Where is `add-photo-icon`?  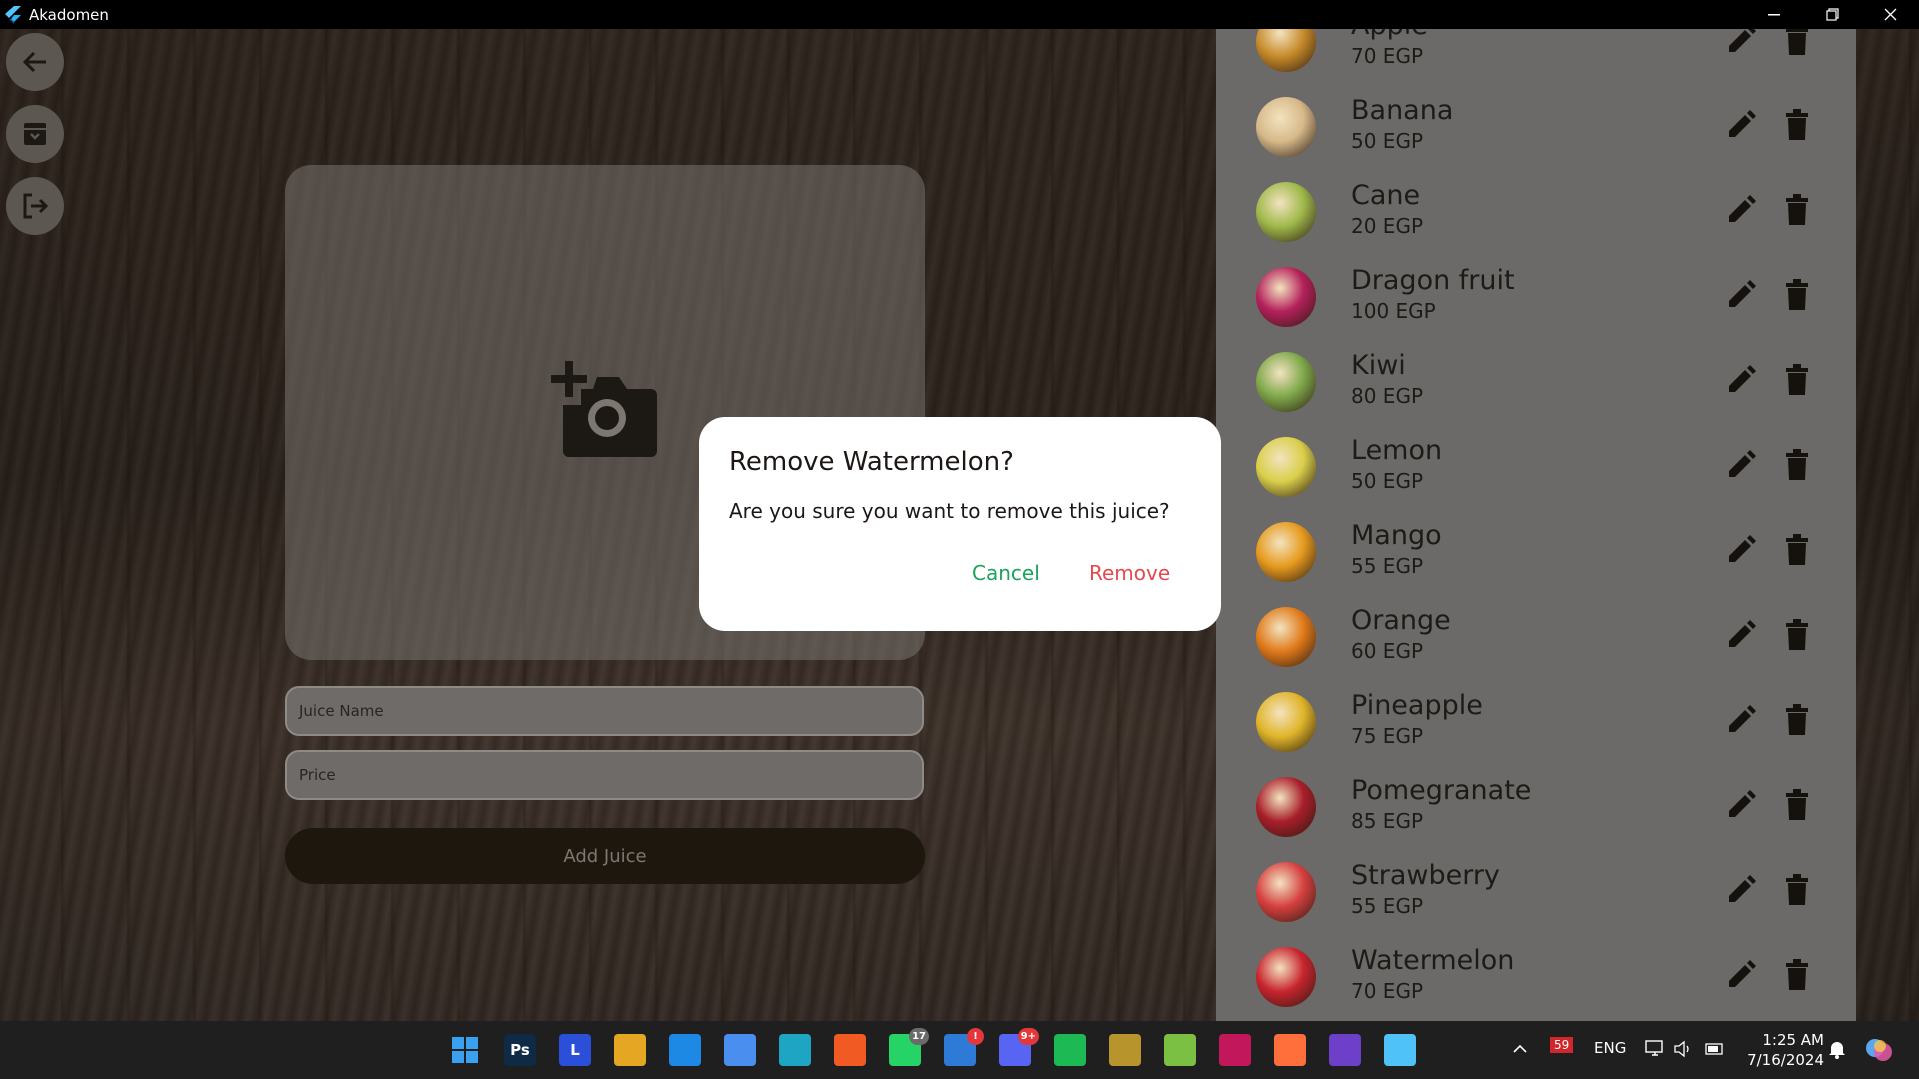 add-photo-icon is located at coordinates (604, 409).